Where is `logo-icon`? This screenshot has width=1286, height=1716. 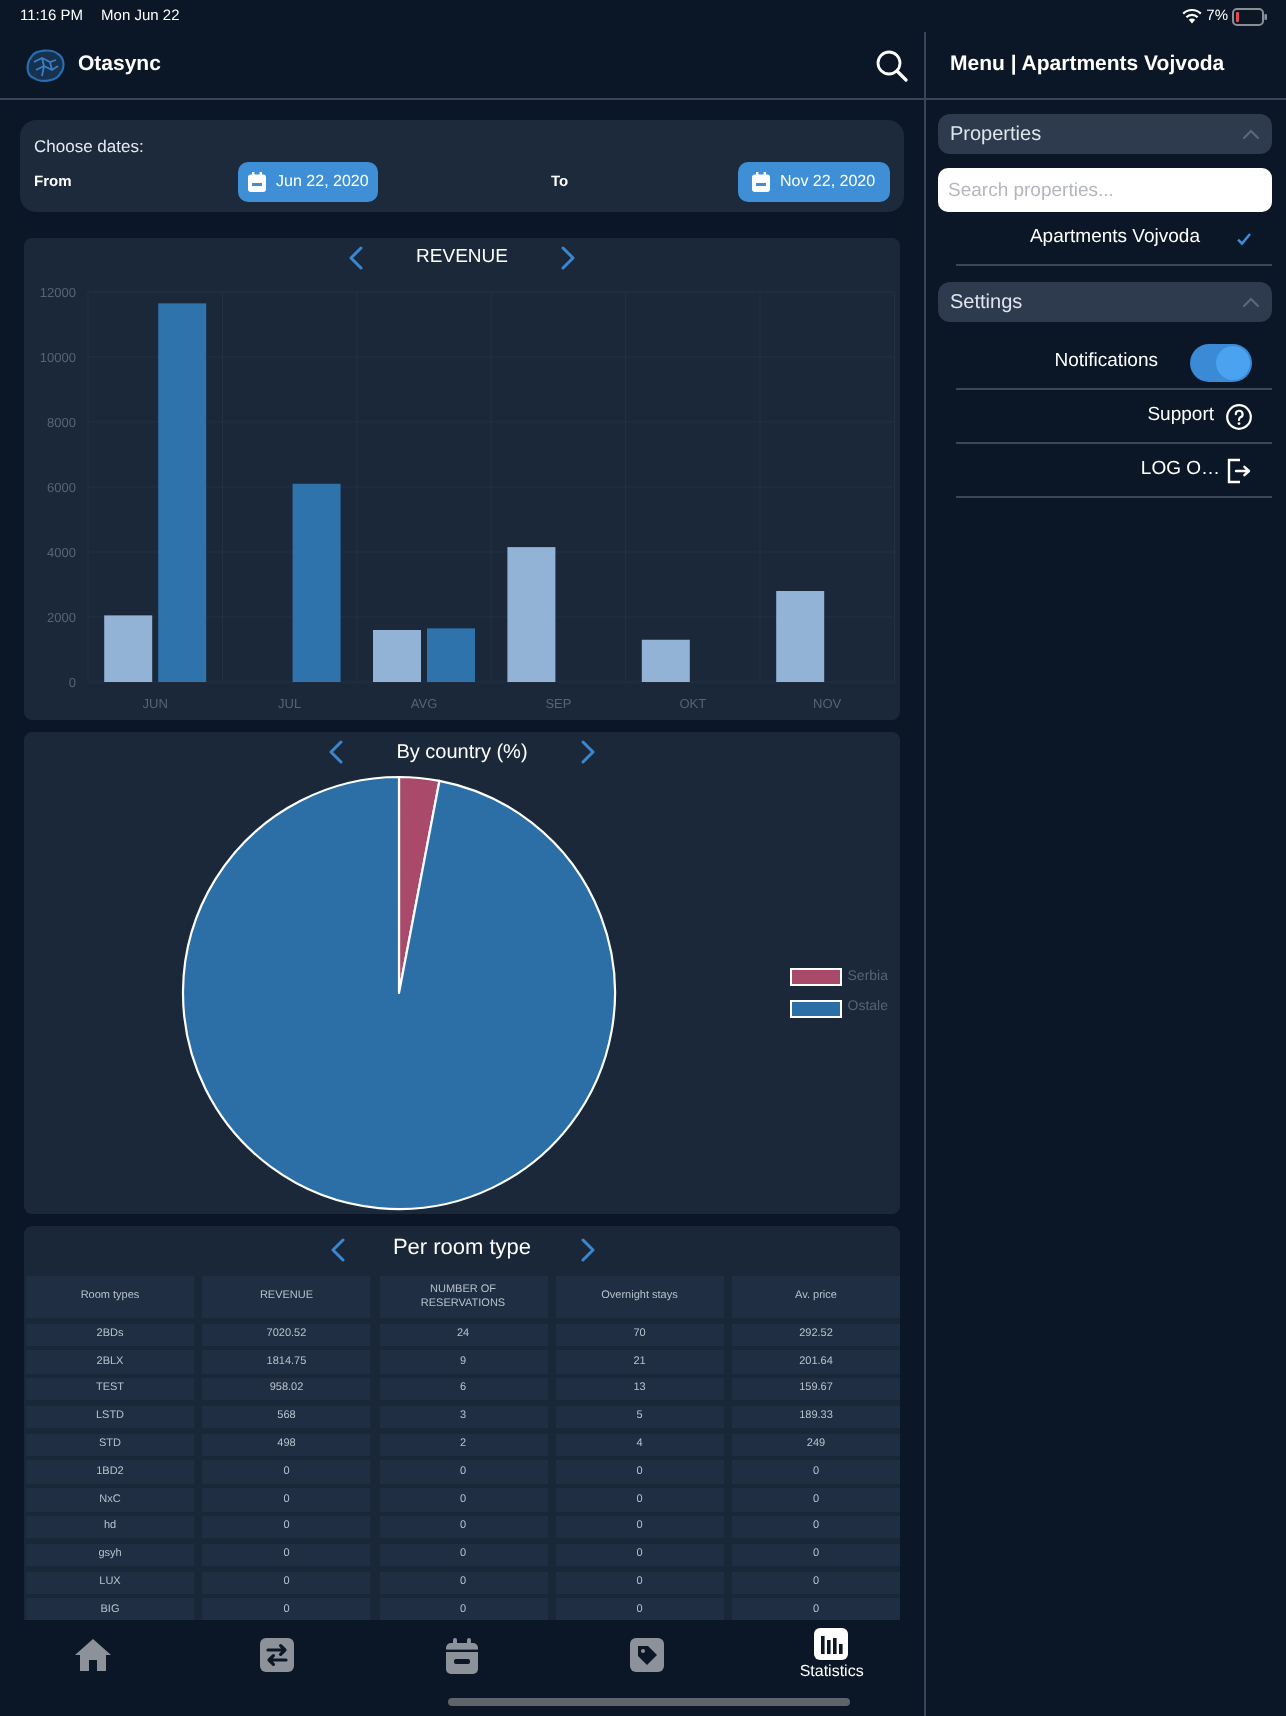
logo-icon is located at coordinates (45, 65).